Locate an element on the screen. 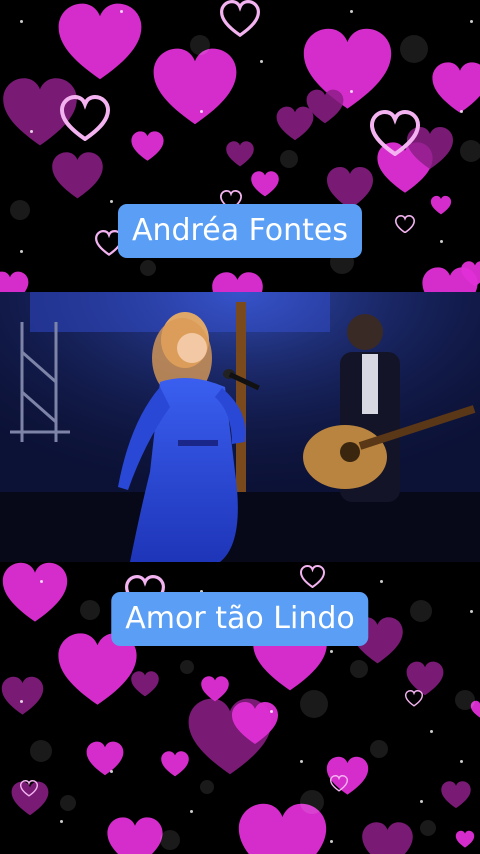 This screenshot has height=854, width=480. song-title-label: Amor tão Lindo is located at coordinates (240, 619).